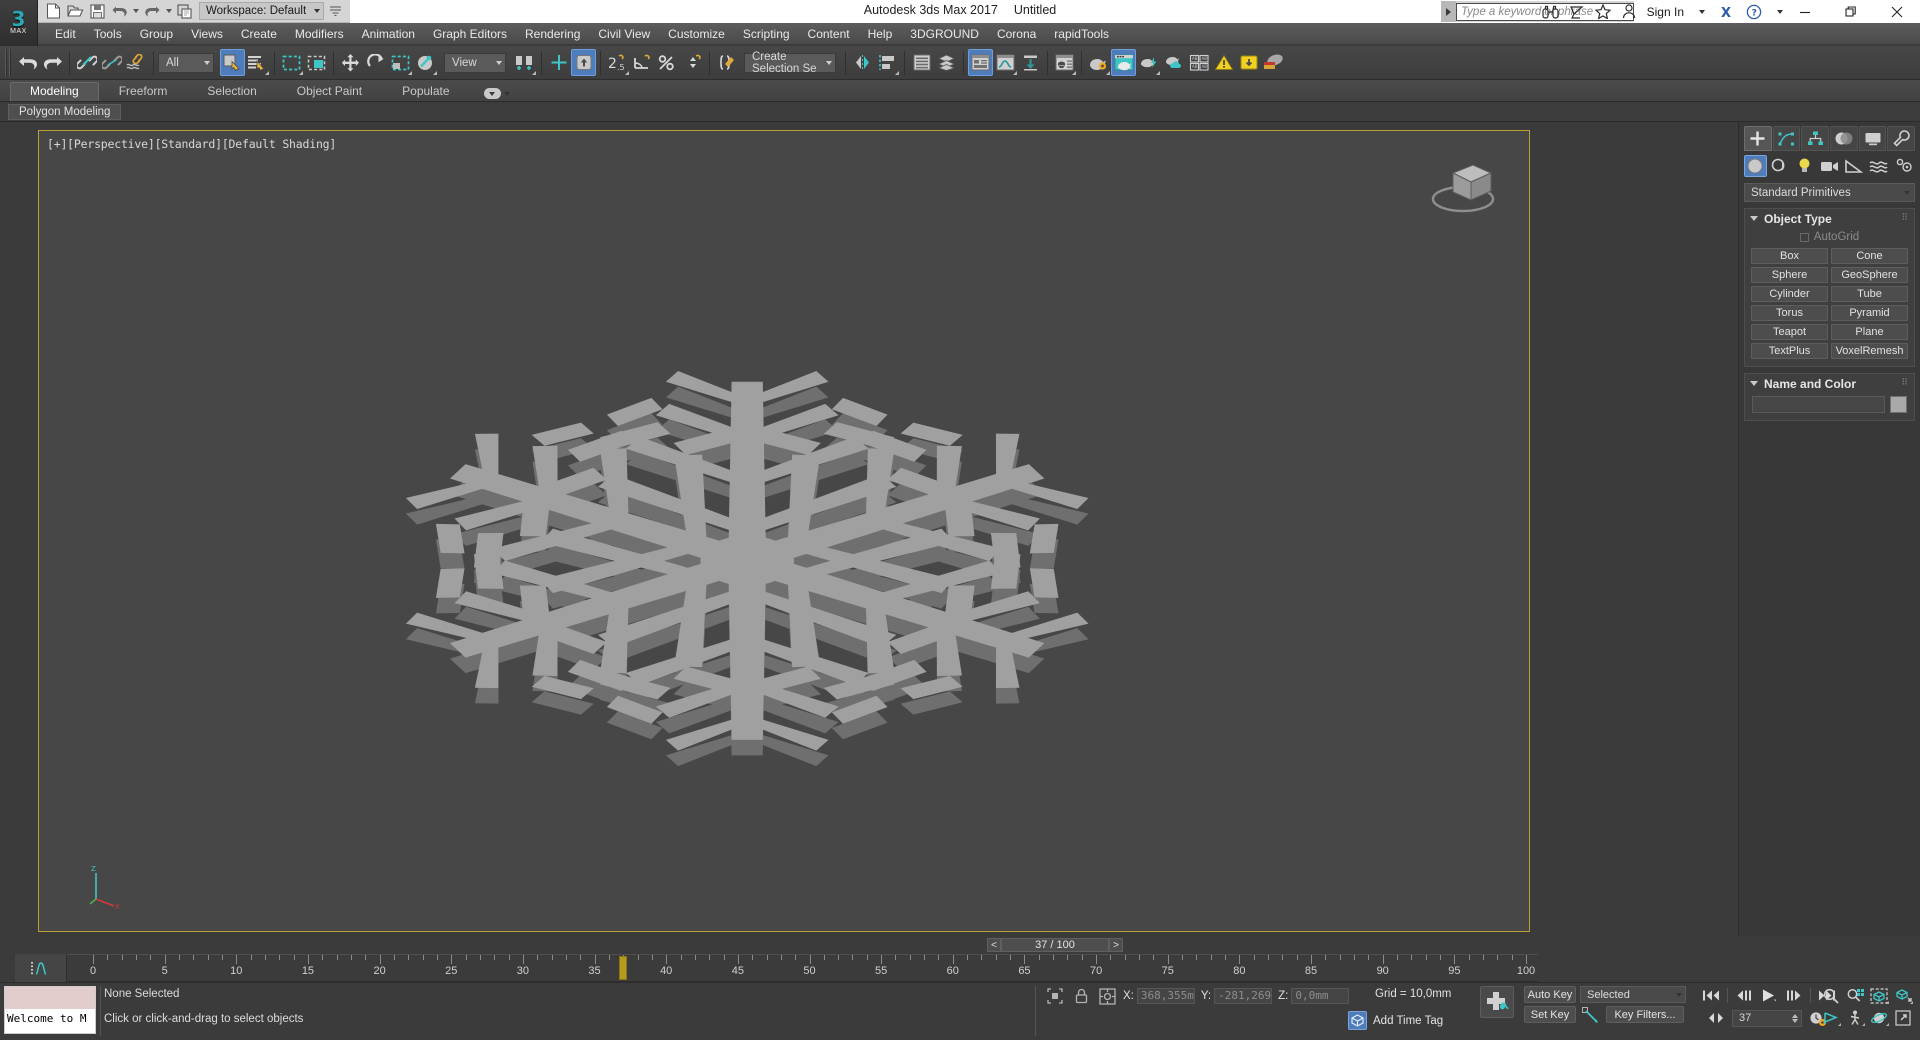 The width and height of the screenshot is (1920, 1040). What do you see at coordinates (143, 91) in the screenshot?
I see `ribbon-tab-freeform: Freeform` at bounding box center [143, 91].